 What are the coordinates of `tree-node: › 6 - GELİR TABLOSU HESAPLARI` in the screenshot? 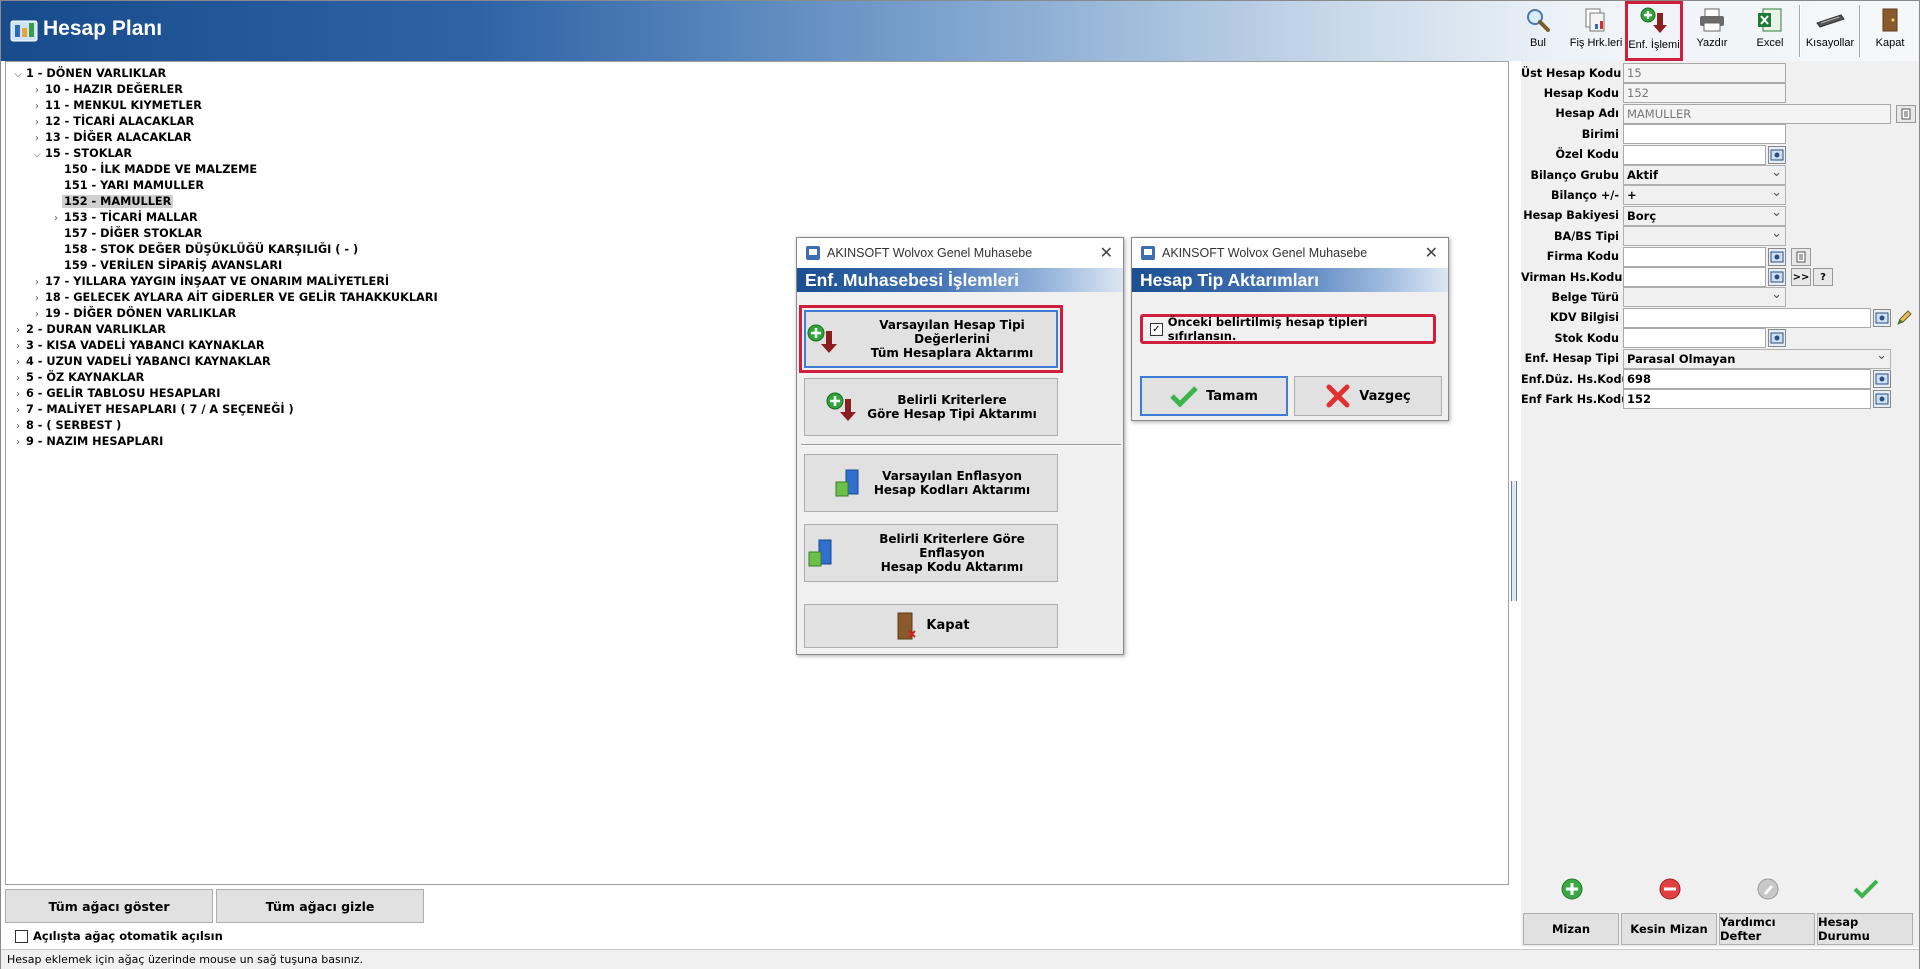 It's located at (117, 394).